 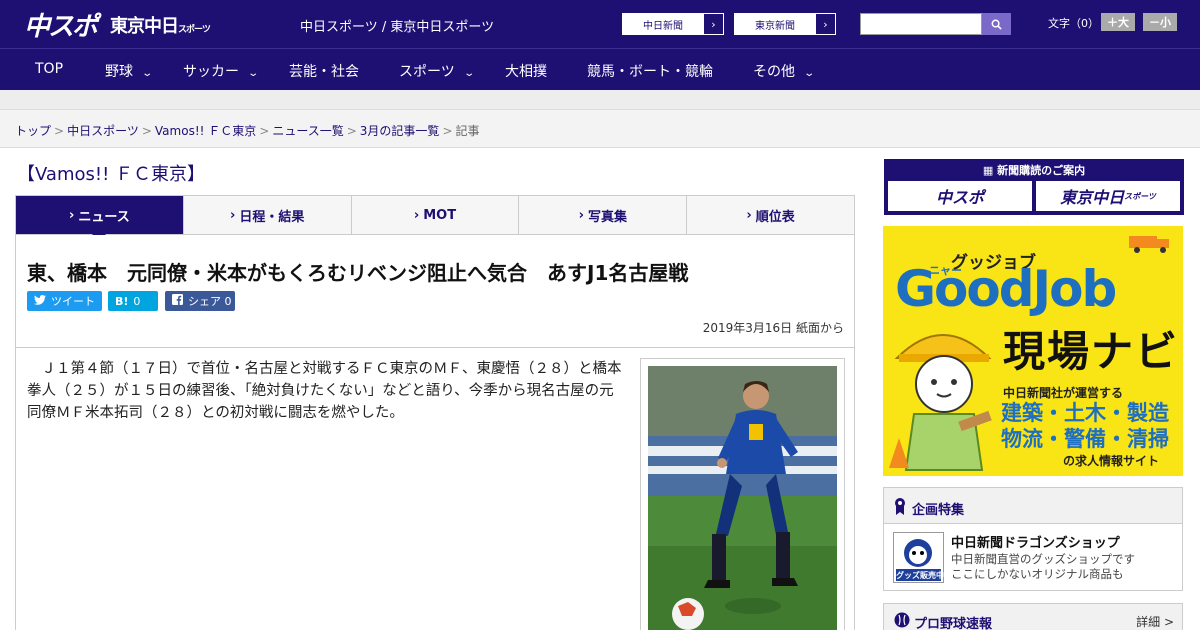 I want to click on nav-item-baseball: 野球 ⌄, so click(x=129, y=71).